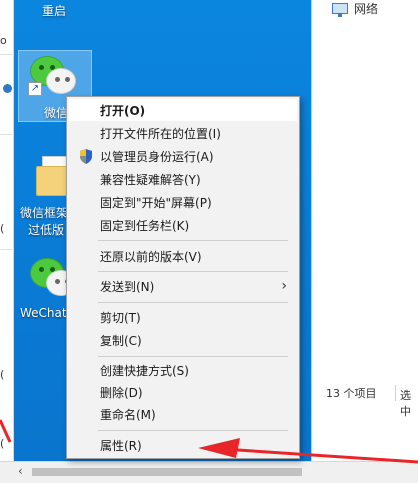 The width and height of the screenshot is (418, 483). I want to click on menu-item-label: 还原以前的版本(V), so click(151, 256).